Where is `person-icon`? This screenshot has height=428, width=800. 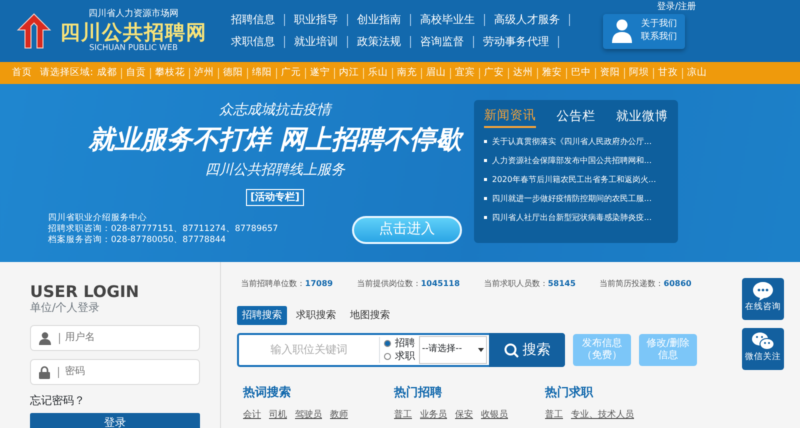
person-icon is located at coordinates (622, 31).